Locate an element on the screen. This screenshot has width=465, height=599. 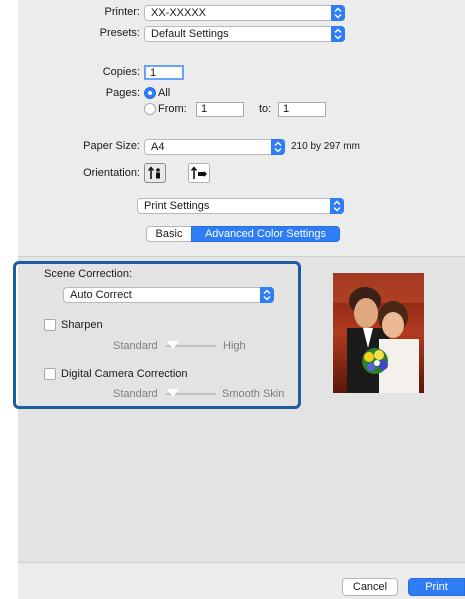
sharpen-min-label: Standard is located at coordinates (135, 346).